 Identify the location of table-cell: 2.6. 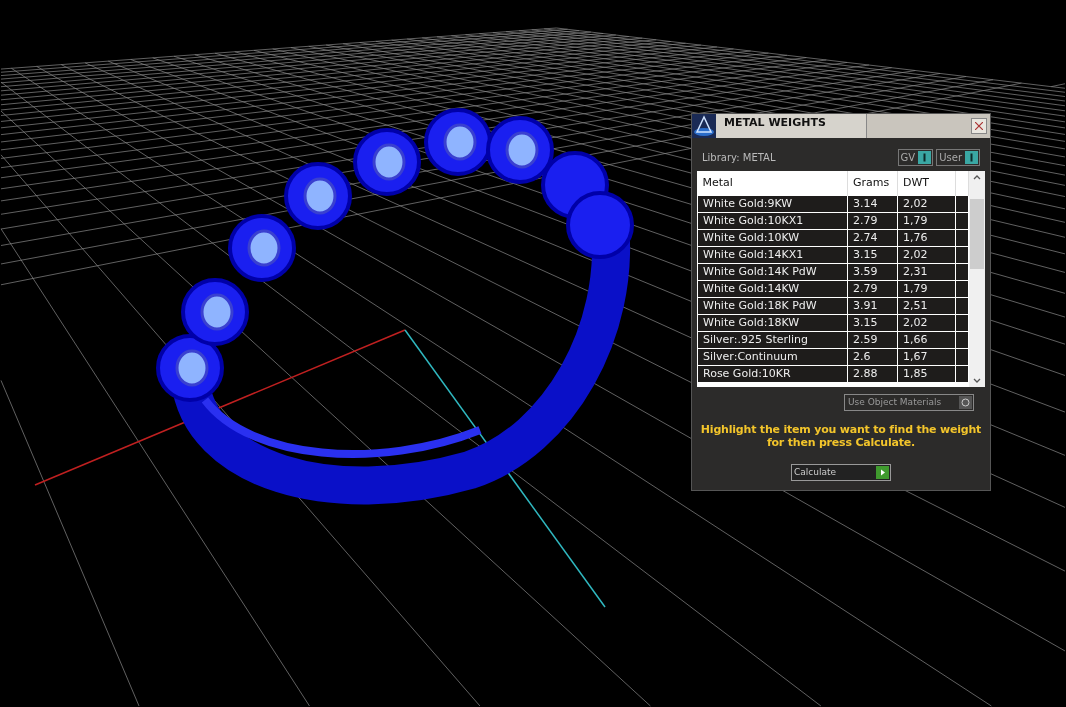
(872, 356).